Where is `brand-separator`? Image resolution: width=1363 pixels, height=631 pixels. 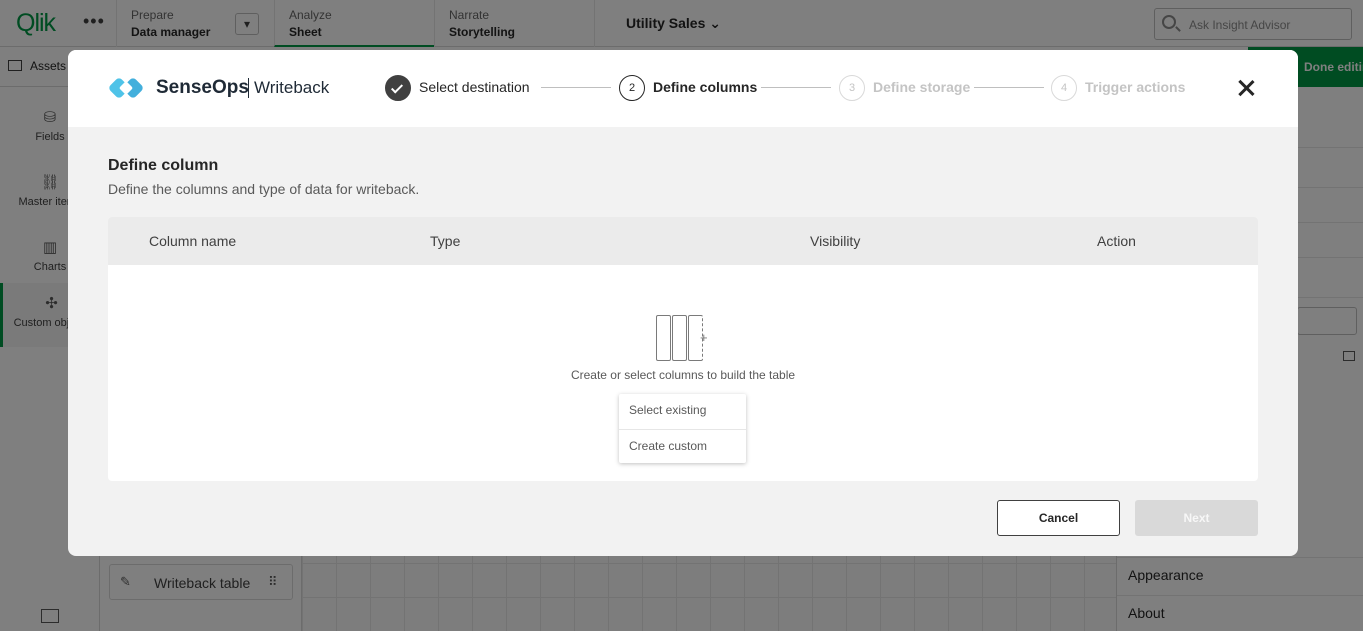
brand-separator is located at coordinates (248, 88).